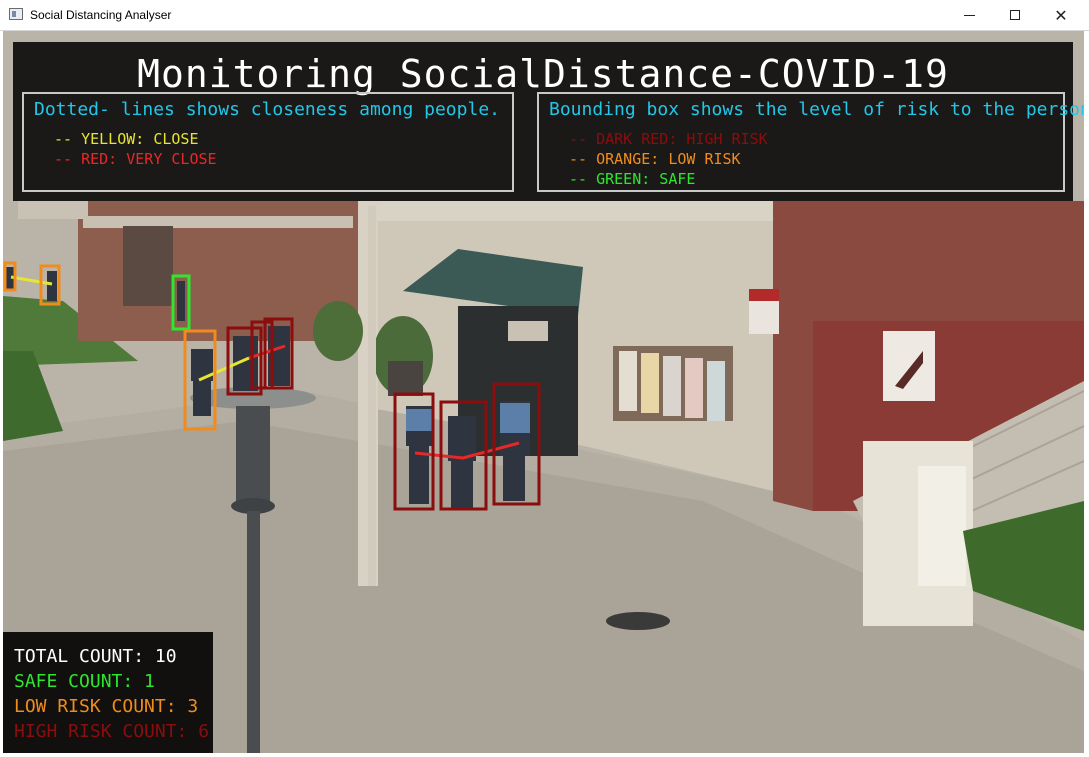  What do you see at coordinates (655, 159) in the screenshot?
I see `legend-orange-low-risk: -- ORANGE: LOW RISK` at bounding box center [655, 159].